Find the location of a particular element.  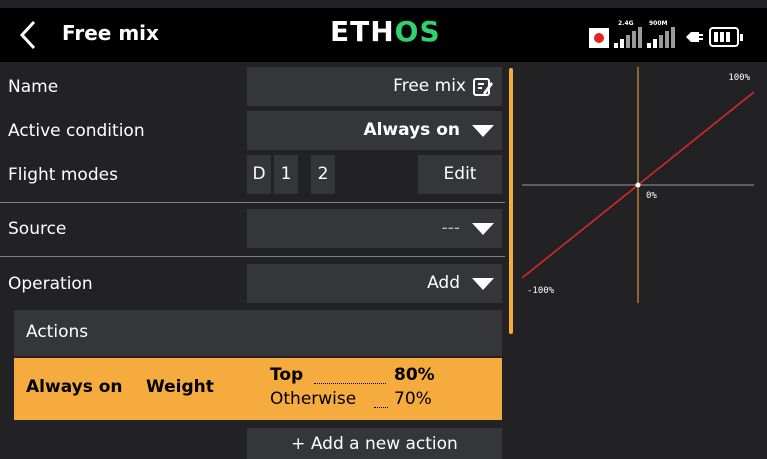

action-otherwise-label: Otherwise is located at coordinates (313, 399).